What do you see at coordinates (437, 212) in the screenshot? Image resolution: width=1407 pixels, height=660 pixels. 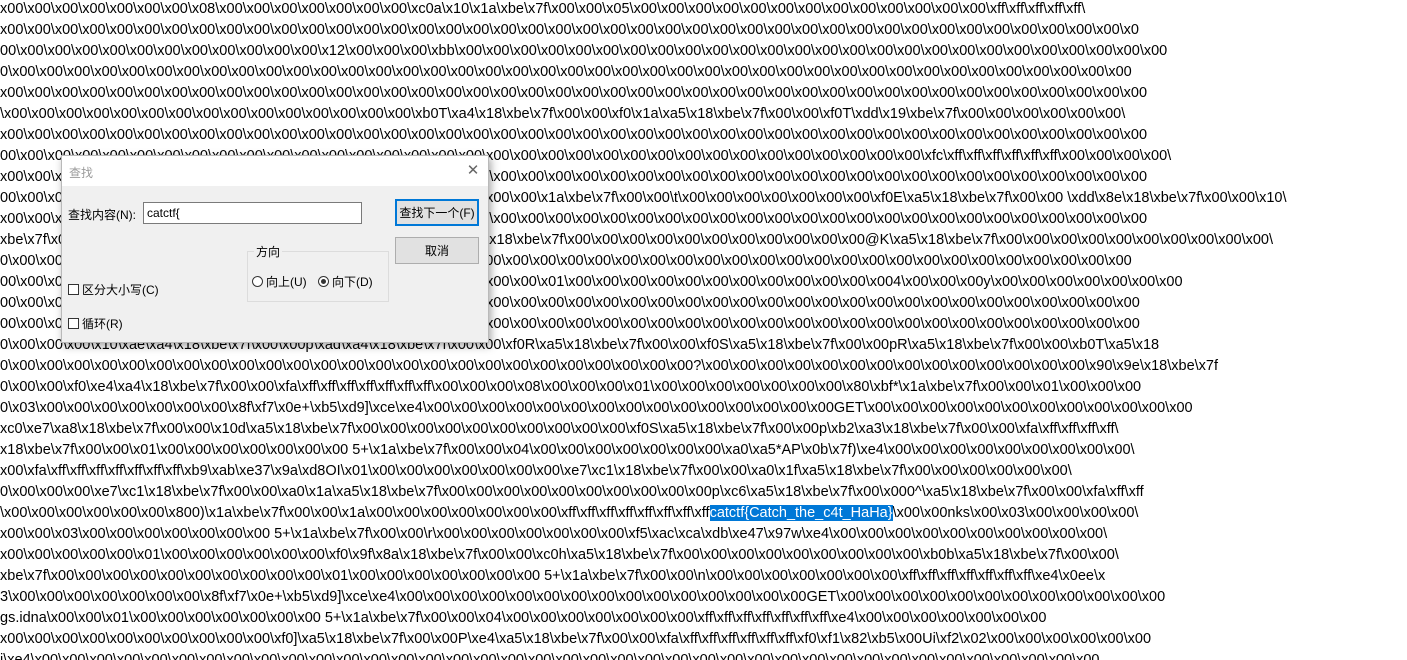 I see `find-next-button: 查找下一个(F)` at bounding box center [437, 212].